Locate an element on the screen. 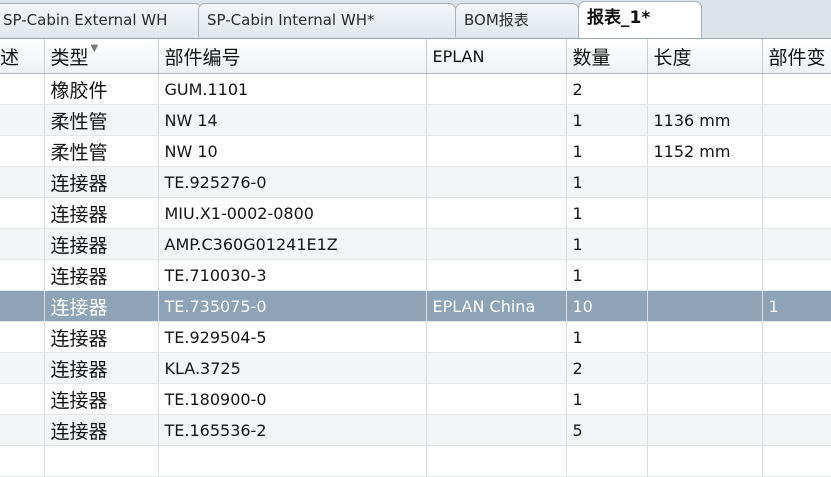 This screenshot has width=831, height=477. cell-part-number: NW 14 is located at coordinates (292, 120).